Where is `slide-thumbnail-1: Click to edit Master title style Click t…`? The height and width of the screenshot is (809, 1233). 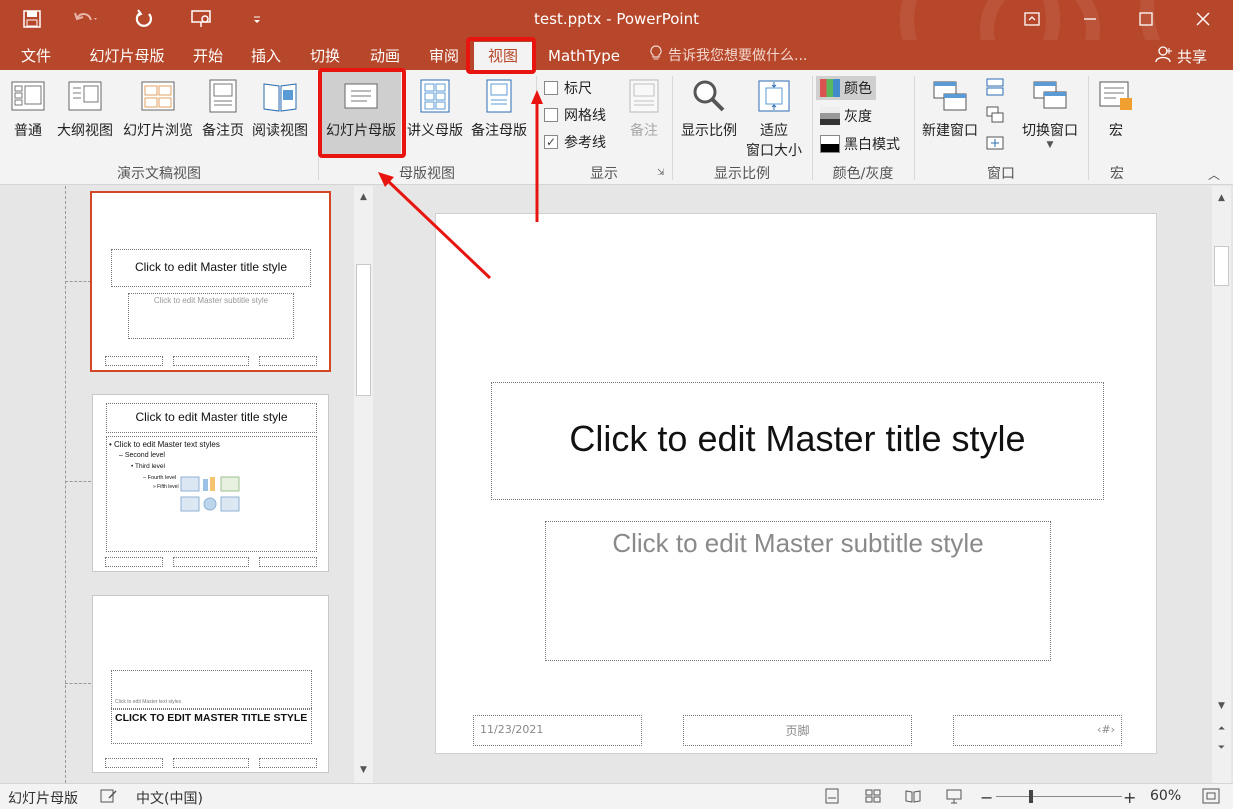
slide-thumbnail-1: Click to edit Master title style Click t… is located at coordinates (210, 281).